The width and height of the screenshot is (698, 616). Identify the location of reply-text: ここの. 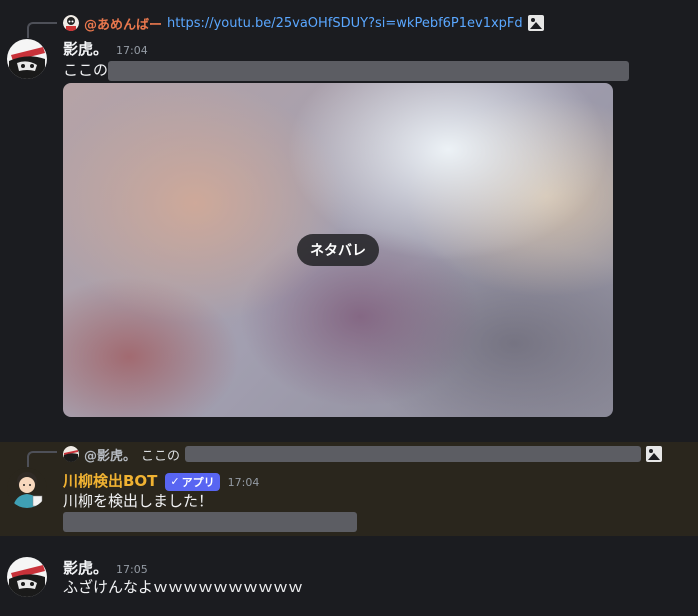
(160, 454).